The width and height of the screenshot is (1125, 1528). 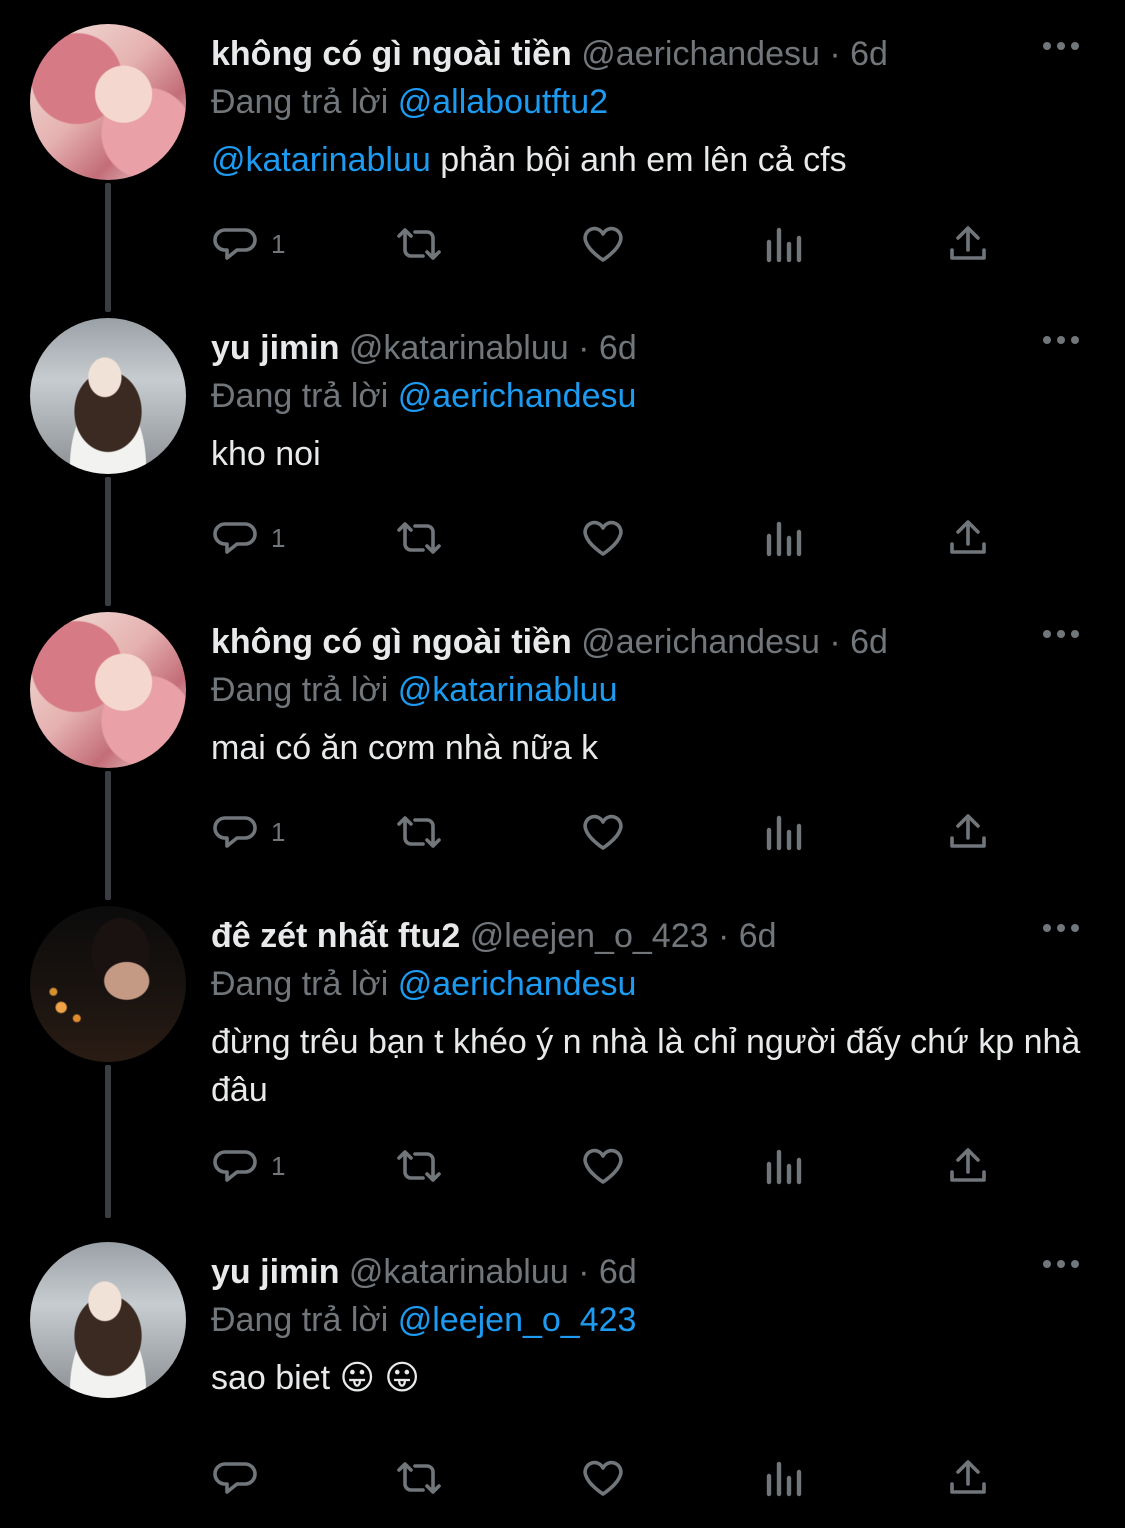 I want to click on replying-to-line: Đang trả lời @aerichandesu, so click(x=651, y=984).